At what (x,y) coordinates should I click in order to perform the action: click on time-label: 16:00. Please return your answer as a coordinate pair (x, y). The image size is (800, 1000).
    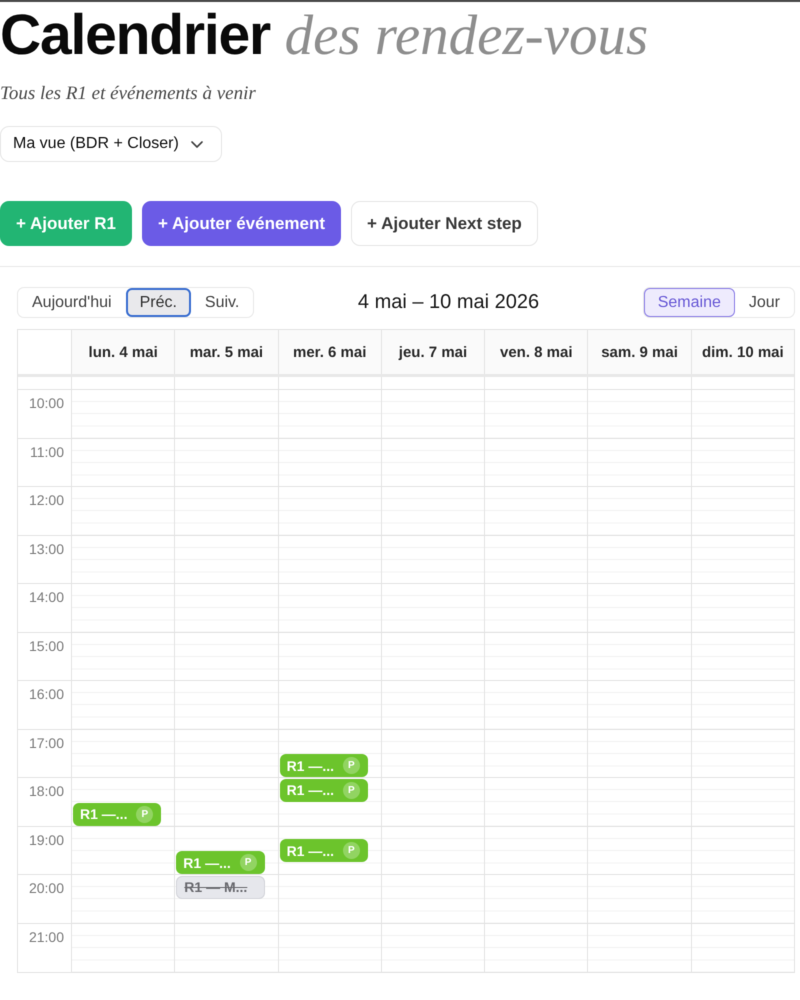
    Looking at the image, I should click on (46, 694).